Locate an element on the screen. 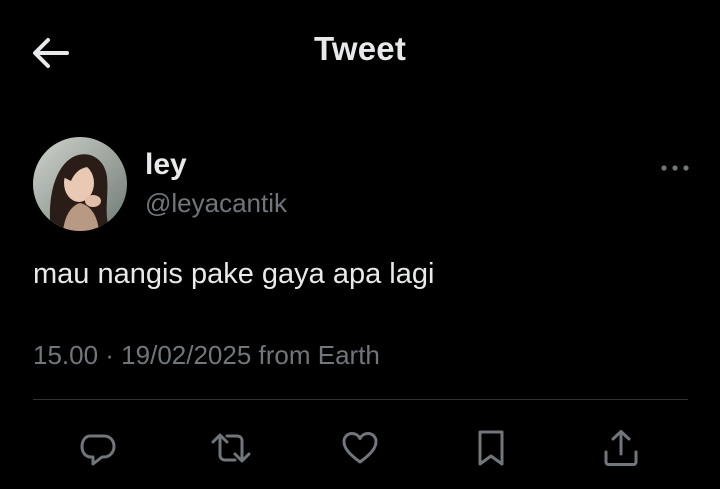 This screenshot has height=489, width=720. tweet-timestamp: 15.00 · 19/02/2025 from Earth is located at coordinates (206, 355).